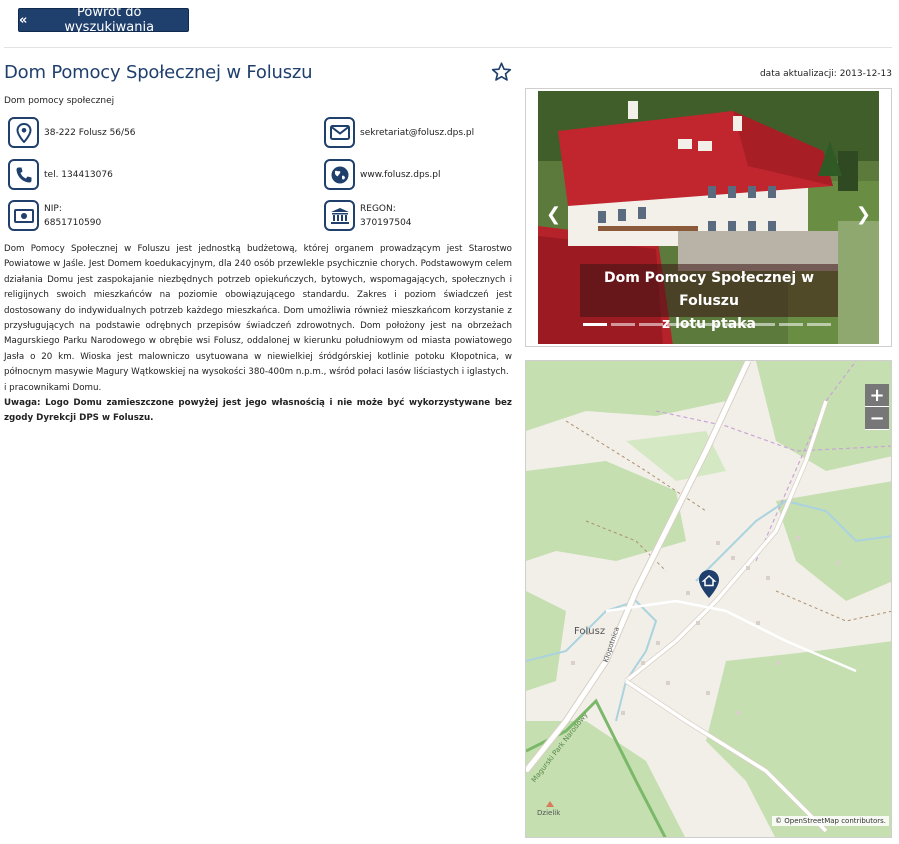 The image size is (899, 844). I want to click on address-item: 38-222 Folusz 56/56, so click(72, 132).